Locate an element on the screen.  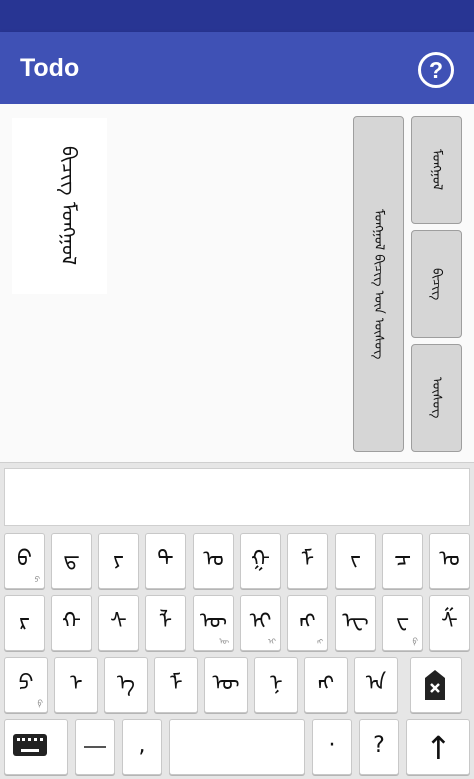
key-row1-10: ᠤ is located at coordinates (449, 561).